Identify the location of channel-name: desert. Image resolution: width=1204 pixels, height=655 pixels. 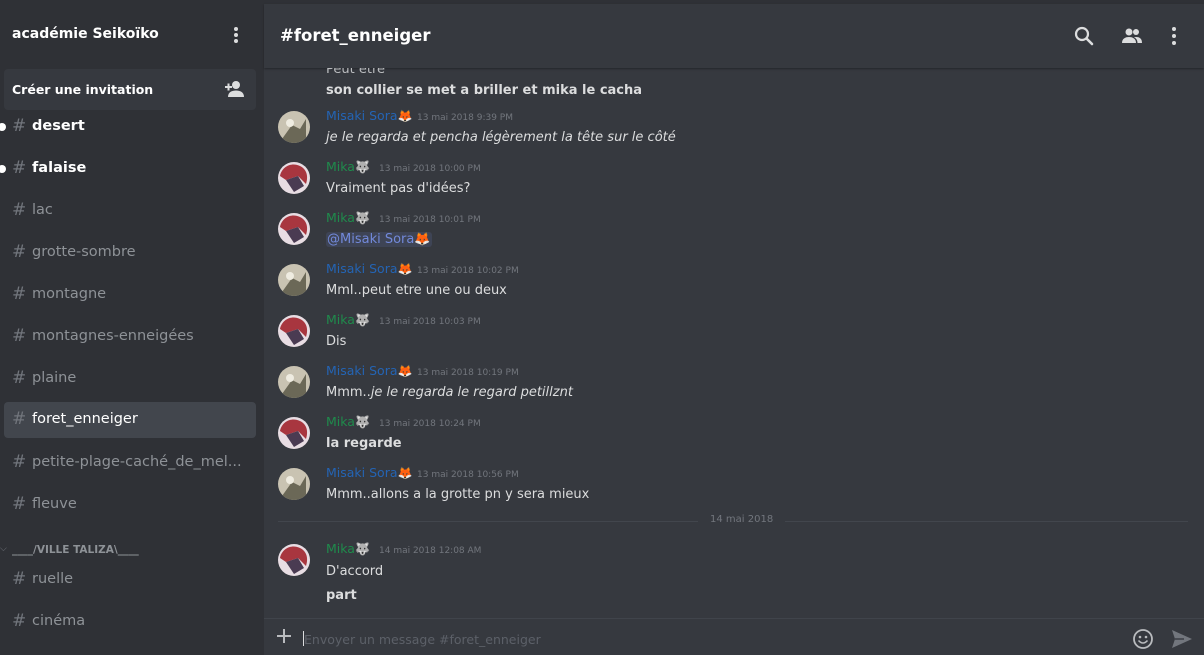
(58, 126).